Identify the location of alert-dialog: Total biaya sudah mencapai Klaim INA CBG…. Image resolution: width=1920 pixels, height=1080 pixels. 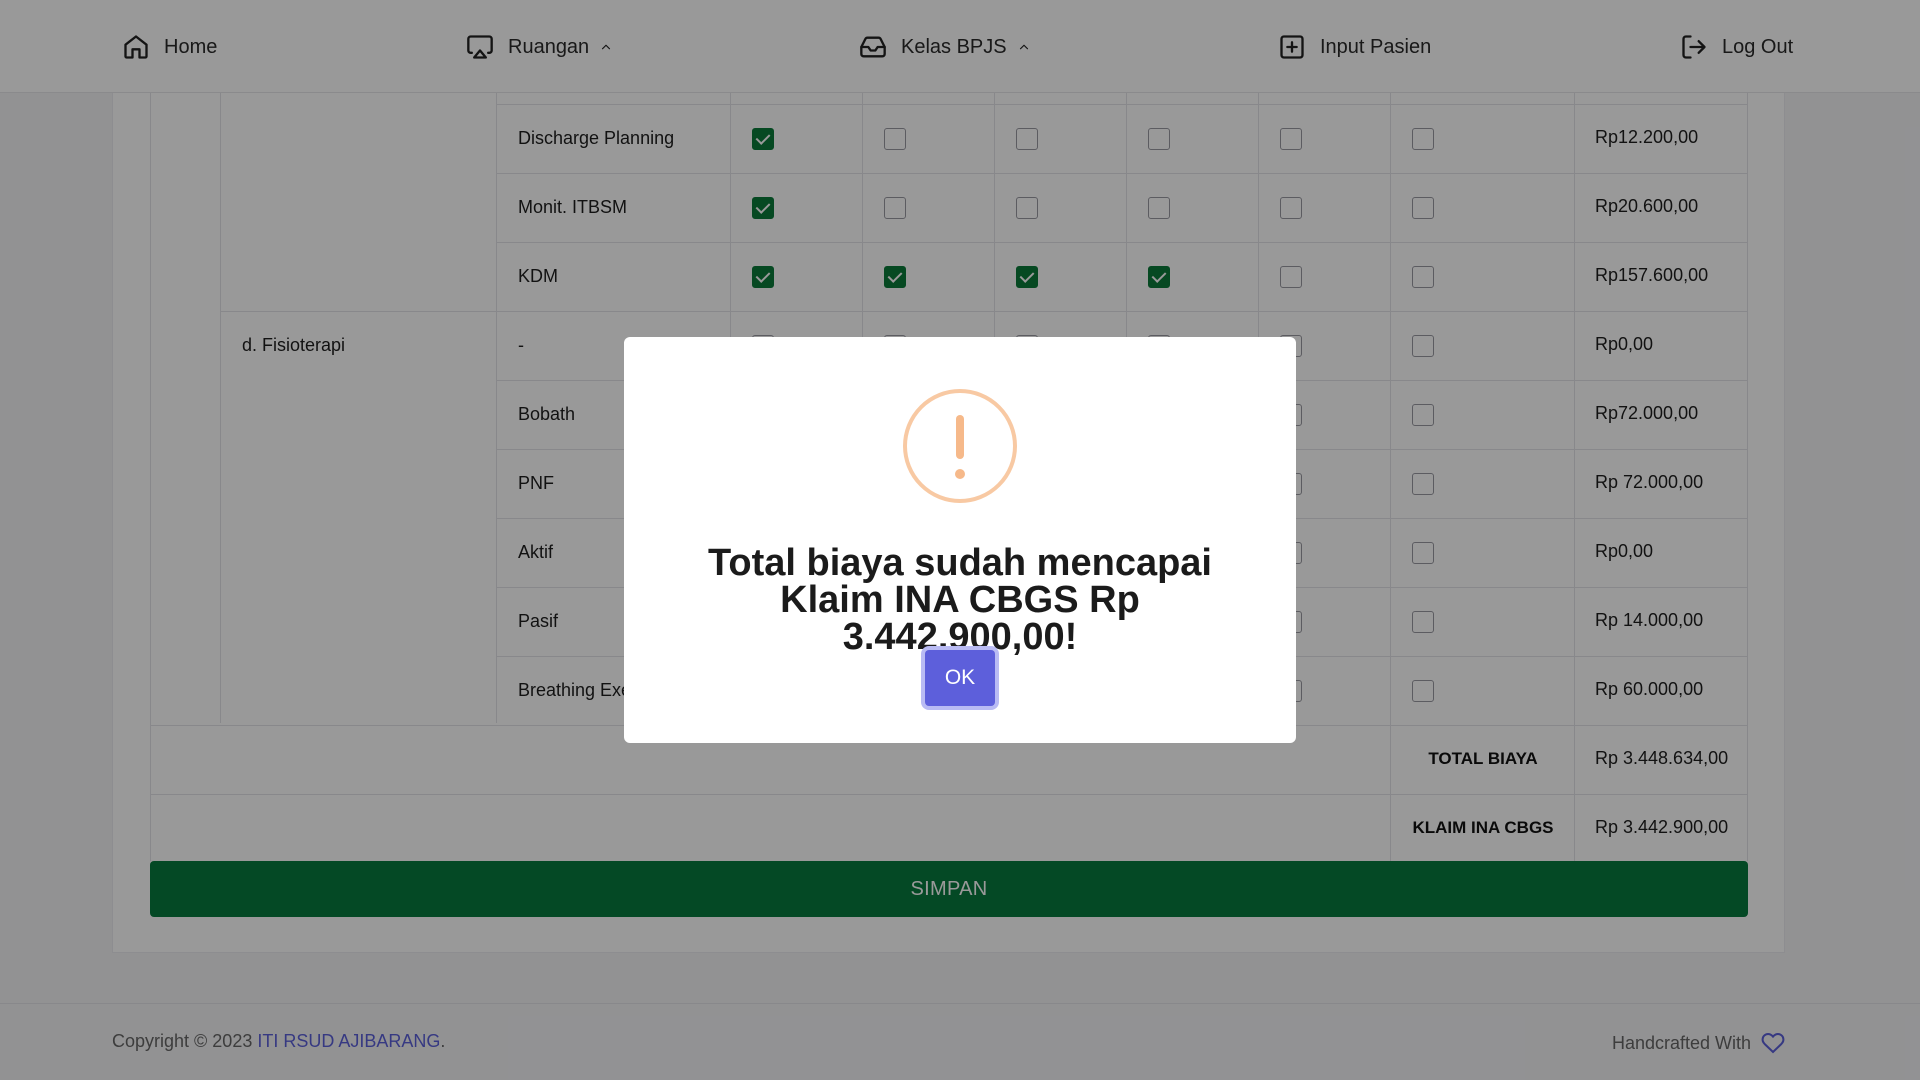
(960, 540).